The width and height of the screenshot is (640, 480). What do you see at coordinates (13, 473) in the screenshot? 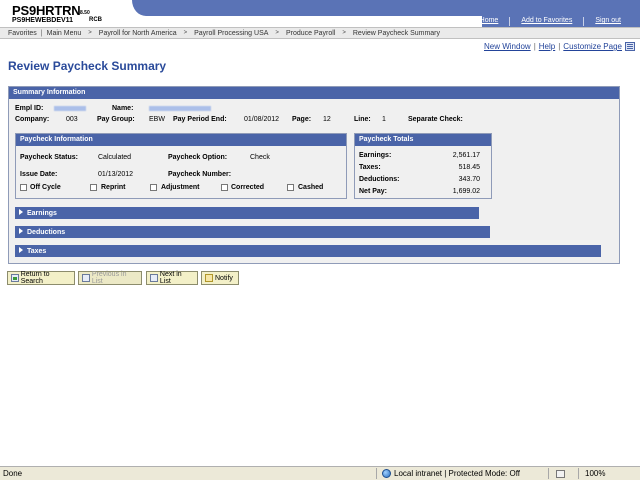
I see `status-text: Done` at bounding box center [13, 473].